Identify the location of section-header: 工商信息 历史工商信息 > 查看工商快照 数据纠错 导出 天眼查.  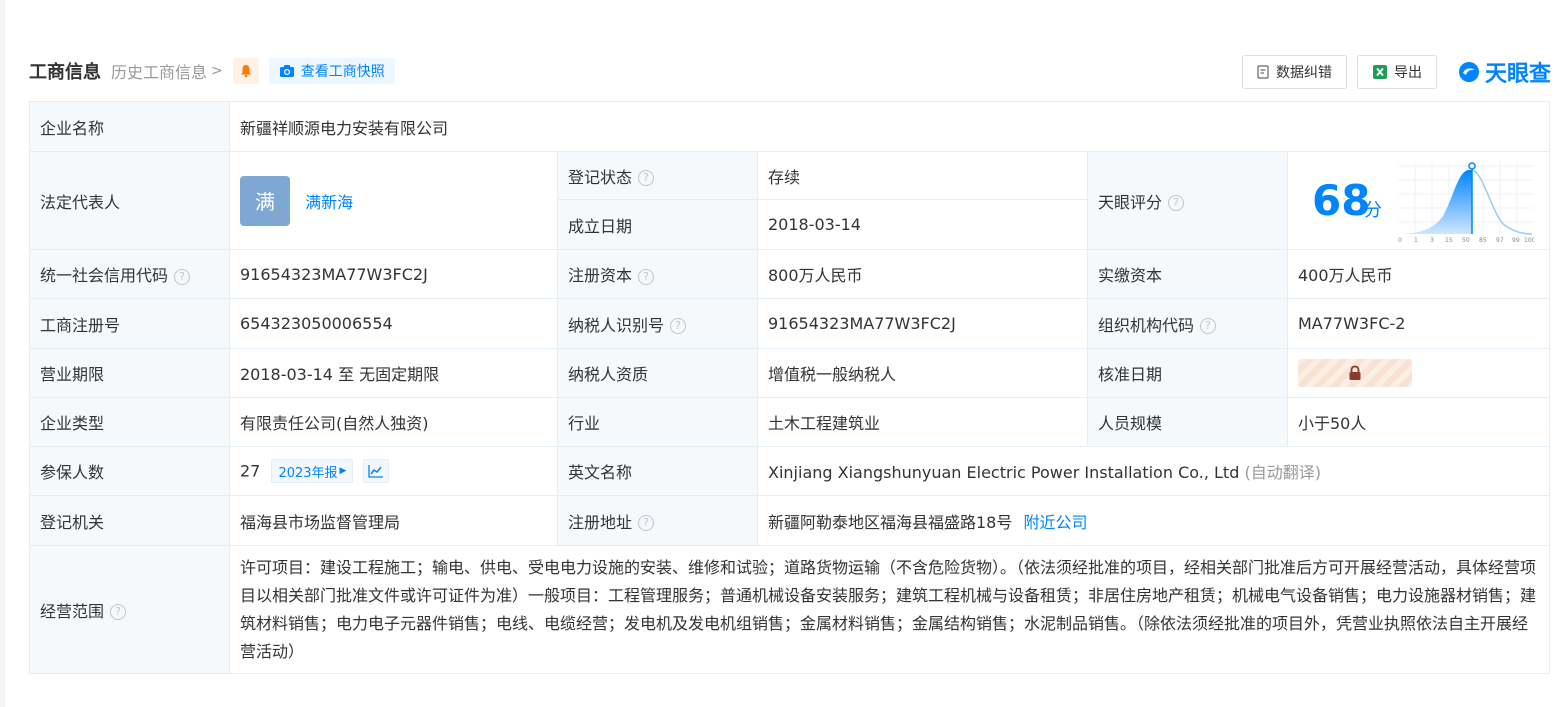
(790, 72).